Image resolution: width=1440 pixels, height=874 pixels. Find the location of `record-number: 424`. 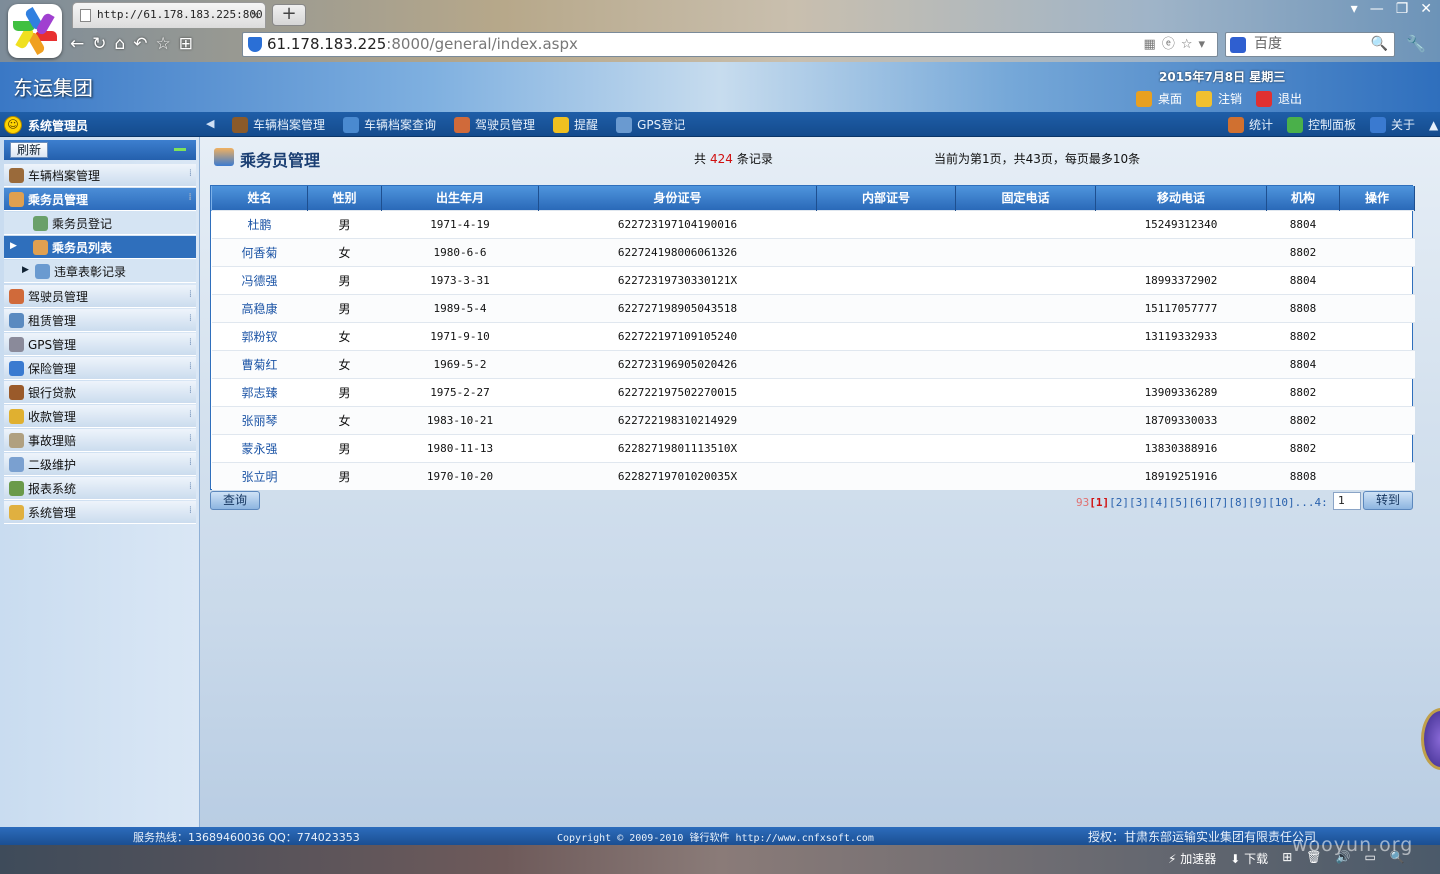

record-number: 424 is located at coordinates (721, 159).